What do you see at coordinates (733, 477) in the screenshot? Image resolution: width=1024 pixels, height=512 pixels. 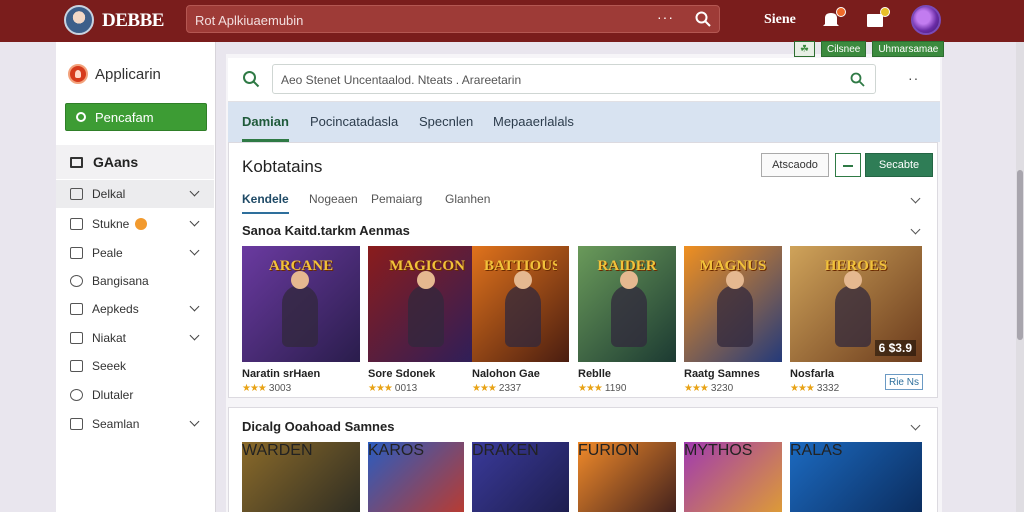 I see `game-tile: MYTHOS` at bounding box center [733, 477].